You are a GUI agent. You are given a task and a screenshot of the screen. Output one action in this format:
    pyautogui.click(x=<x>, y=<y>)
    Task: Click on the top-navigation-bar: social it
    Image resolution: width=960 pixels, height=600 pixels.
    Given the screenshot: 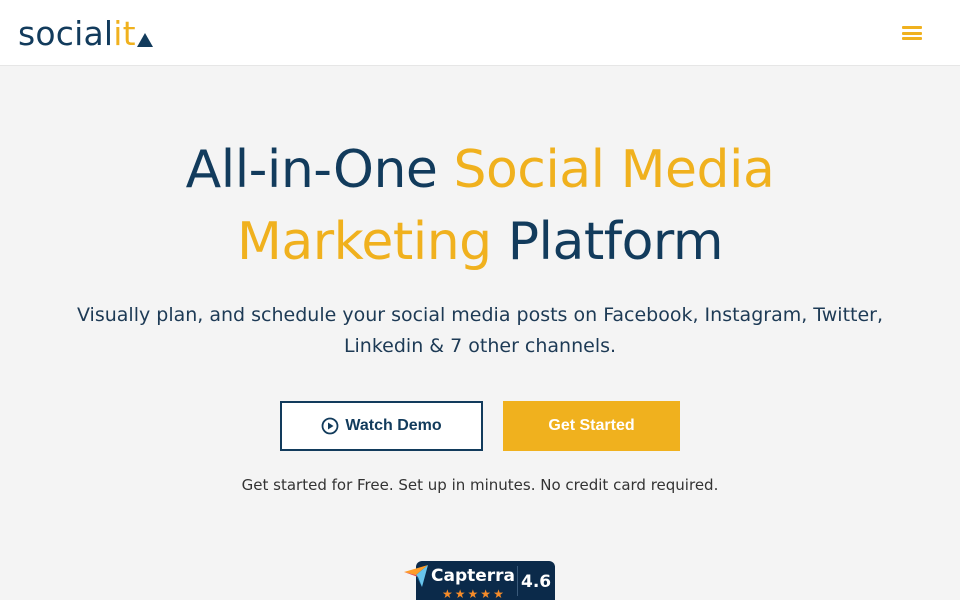 What is the action you would take?
    pyautogui.click(x=480, y=33)
    